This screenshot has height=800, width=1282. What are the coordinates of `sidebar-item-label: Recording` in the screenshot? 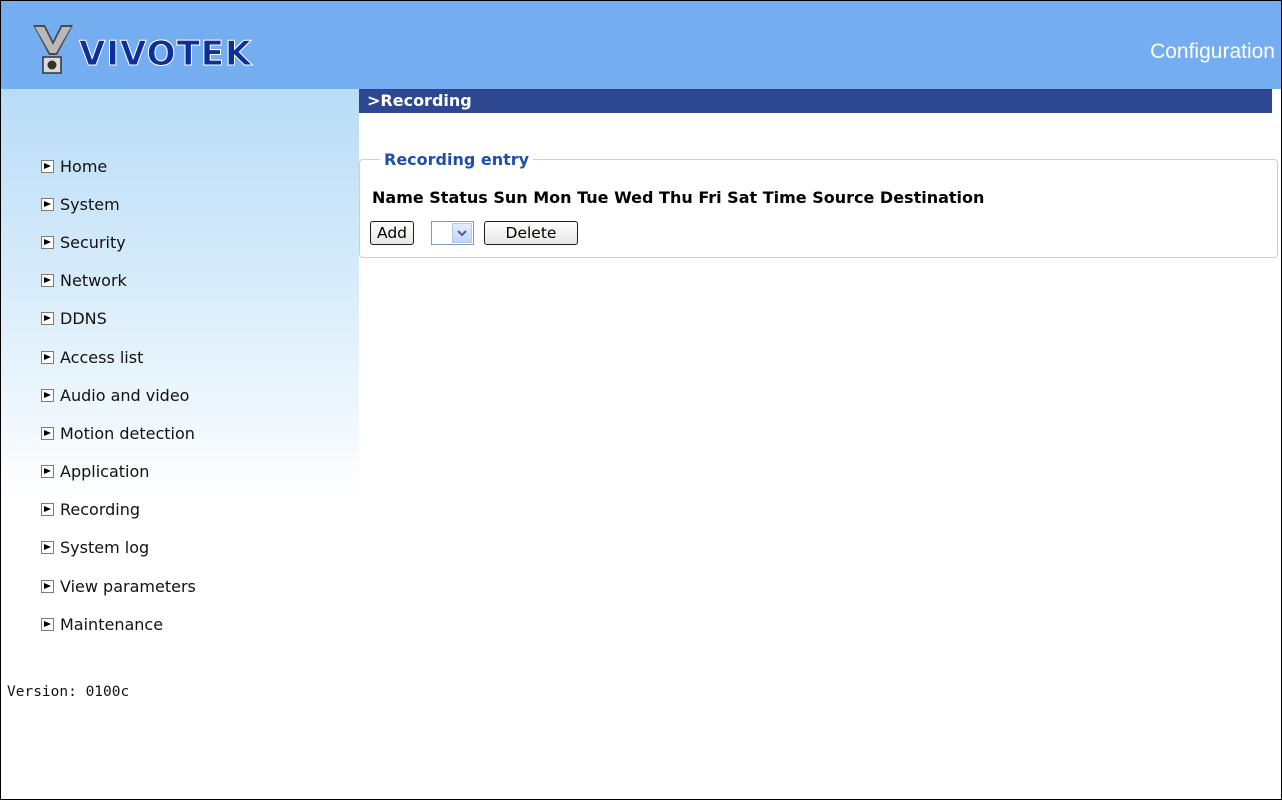 It's located at (100, 510).